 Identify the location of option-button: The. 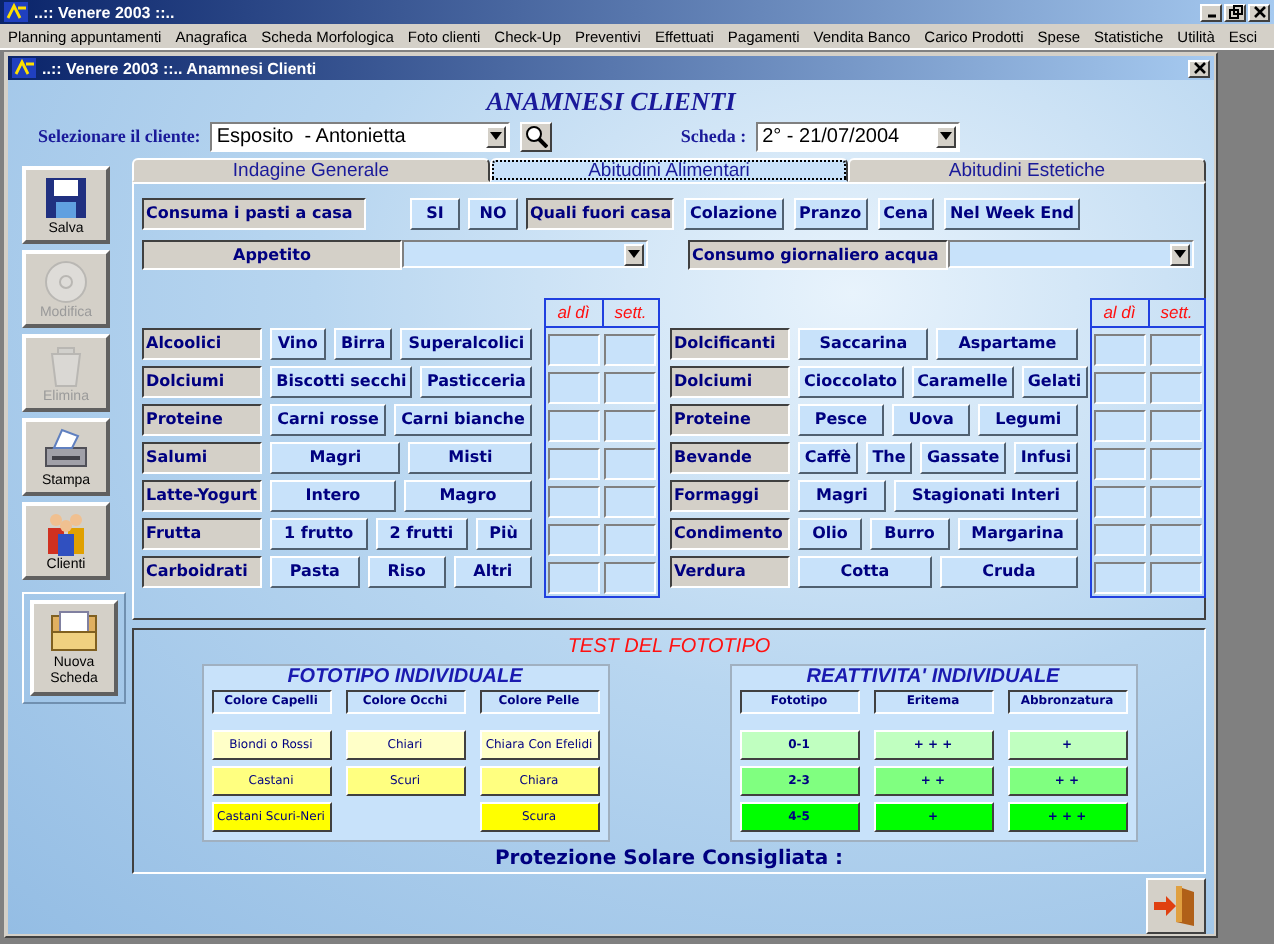
(889, 458).